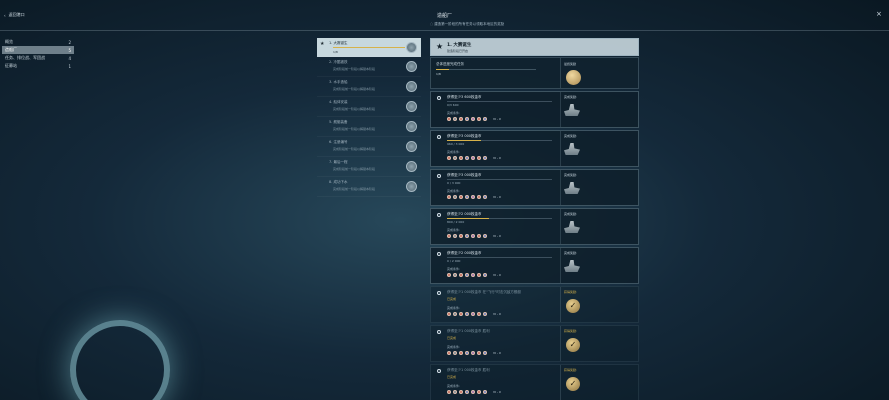 This screenshot has width=889, height=400. I want to click on stage-item: 6. 注册编号完成阶段前一阶段以解锁本阶段, so click(369, 147).